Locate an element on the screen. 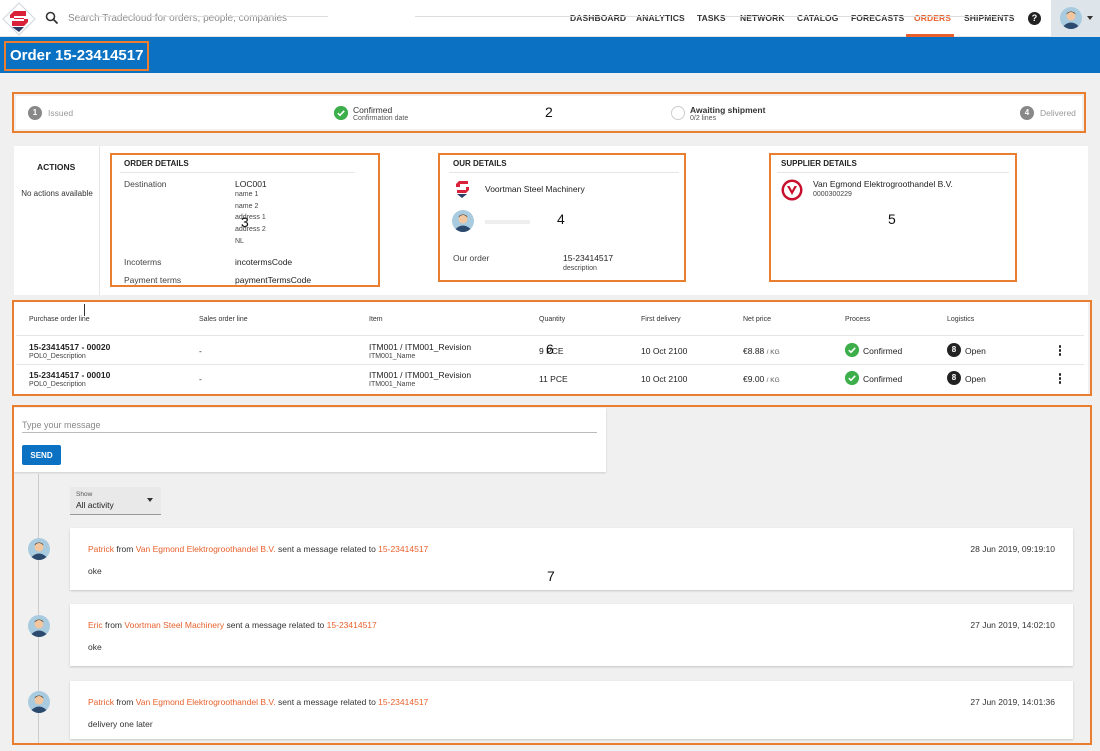 This screenshot has width=1100, height=751. nav-tasks: TASKS is located at coordinates (711, 18).